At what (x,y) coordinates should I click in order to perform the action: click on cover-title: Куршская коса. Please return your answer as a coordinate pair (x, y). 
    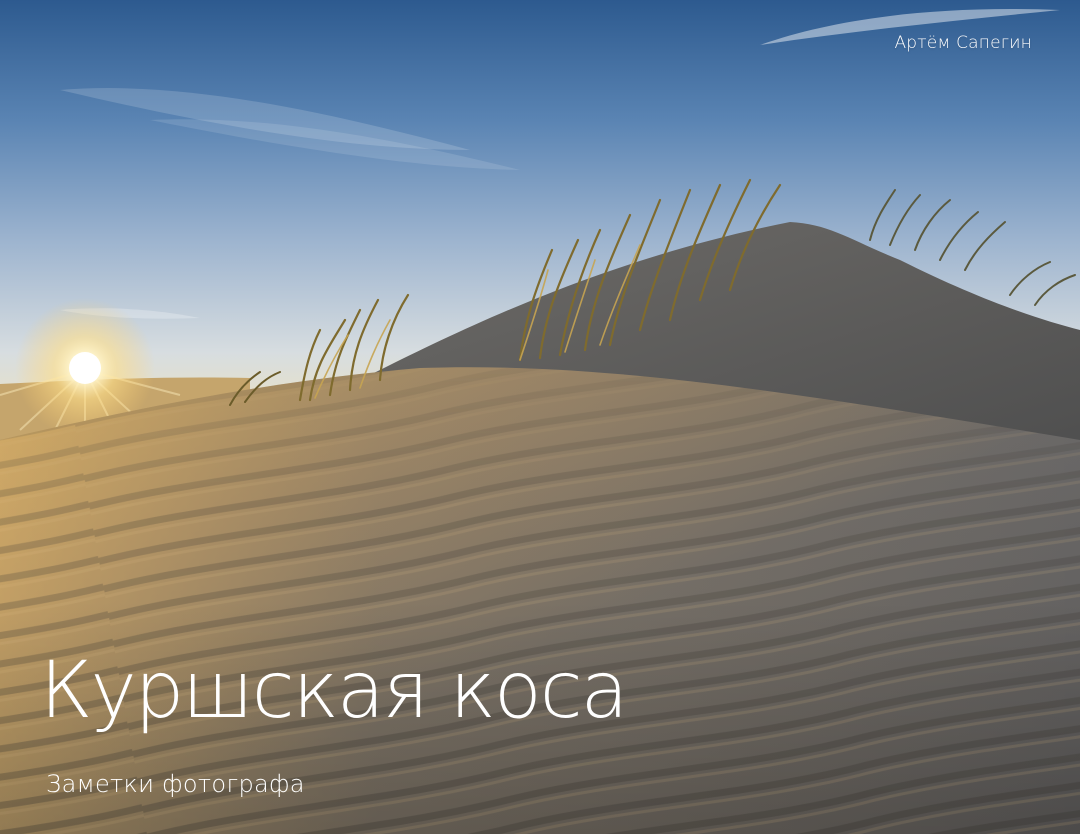
    Looking at the image, I should click on (334, 691).